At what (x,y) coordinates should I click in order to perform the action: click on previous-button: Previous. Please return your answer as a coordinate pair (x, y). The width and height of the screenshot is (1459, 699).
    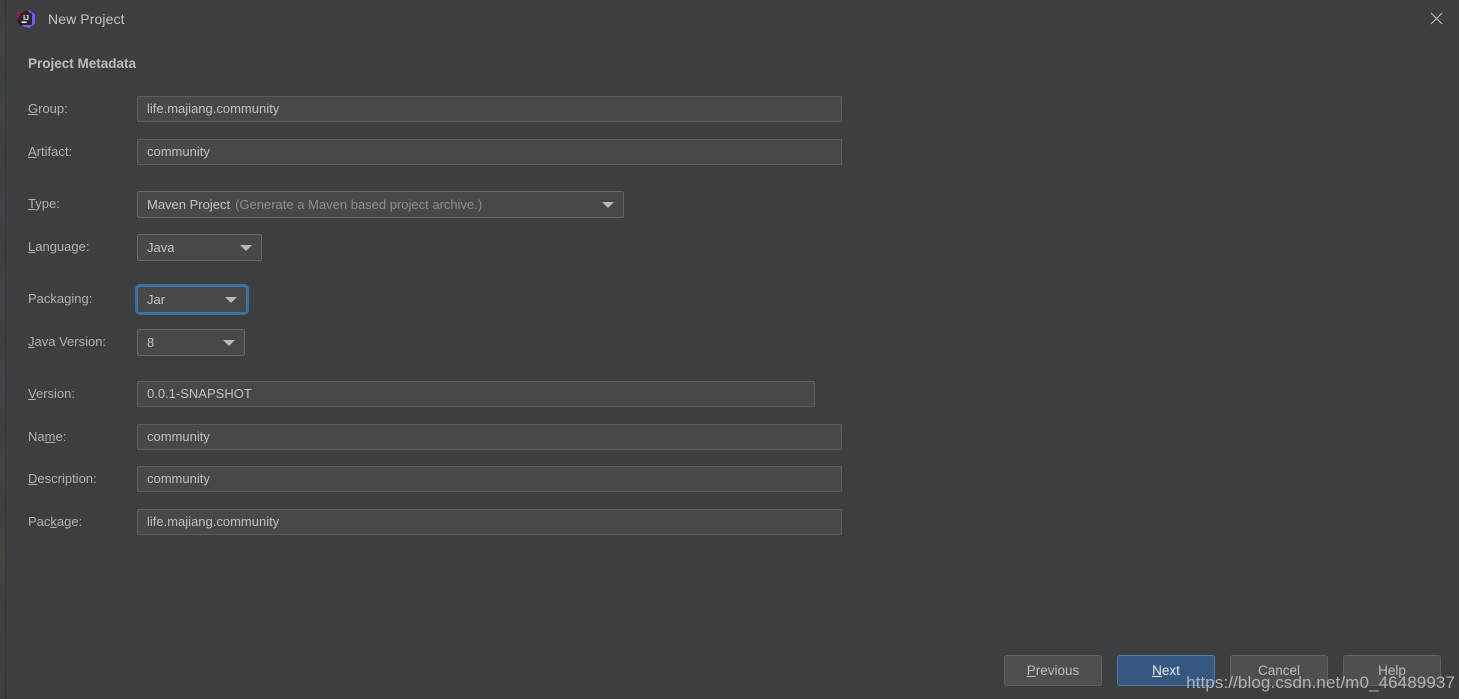
    Looking at the image, I should click on (1053, 670).